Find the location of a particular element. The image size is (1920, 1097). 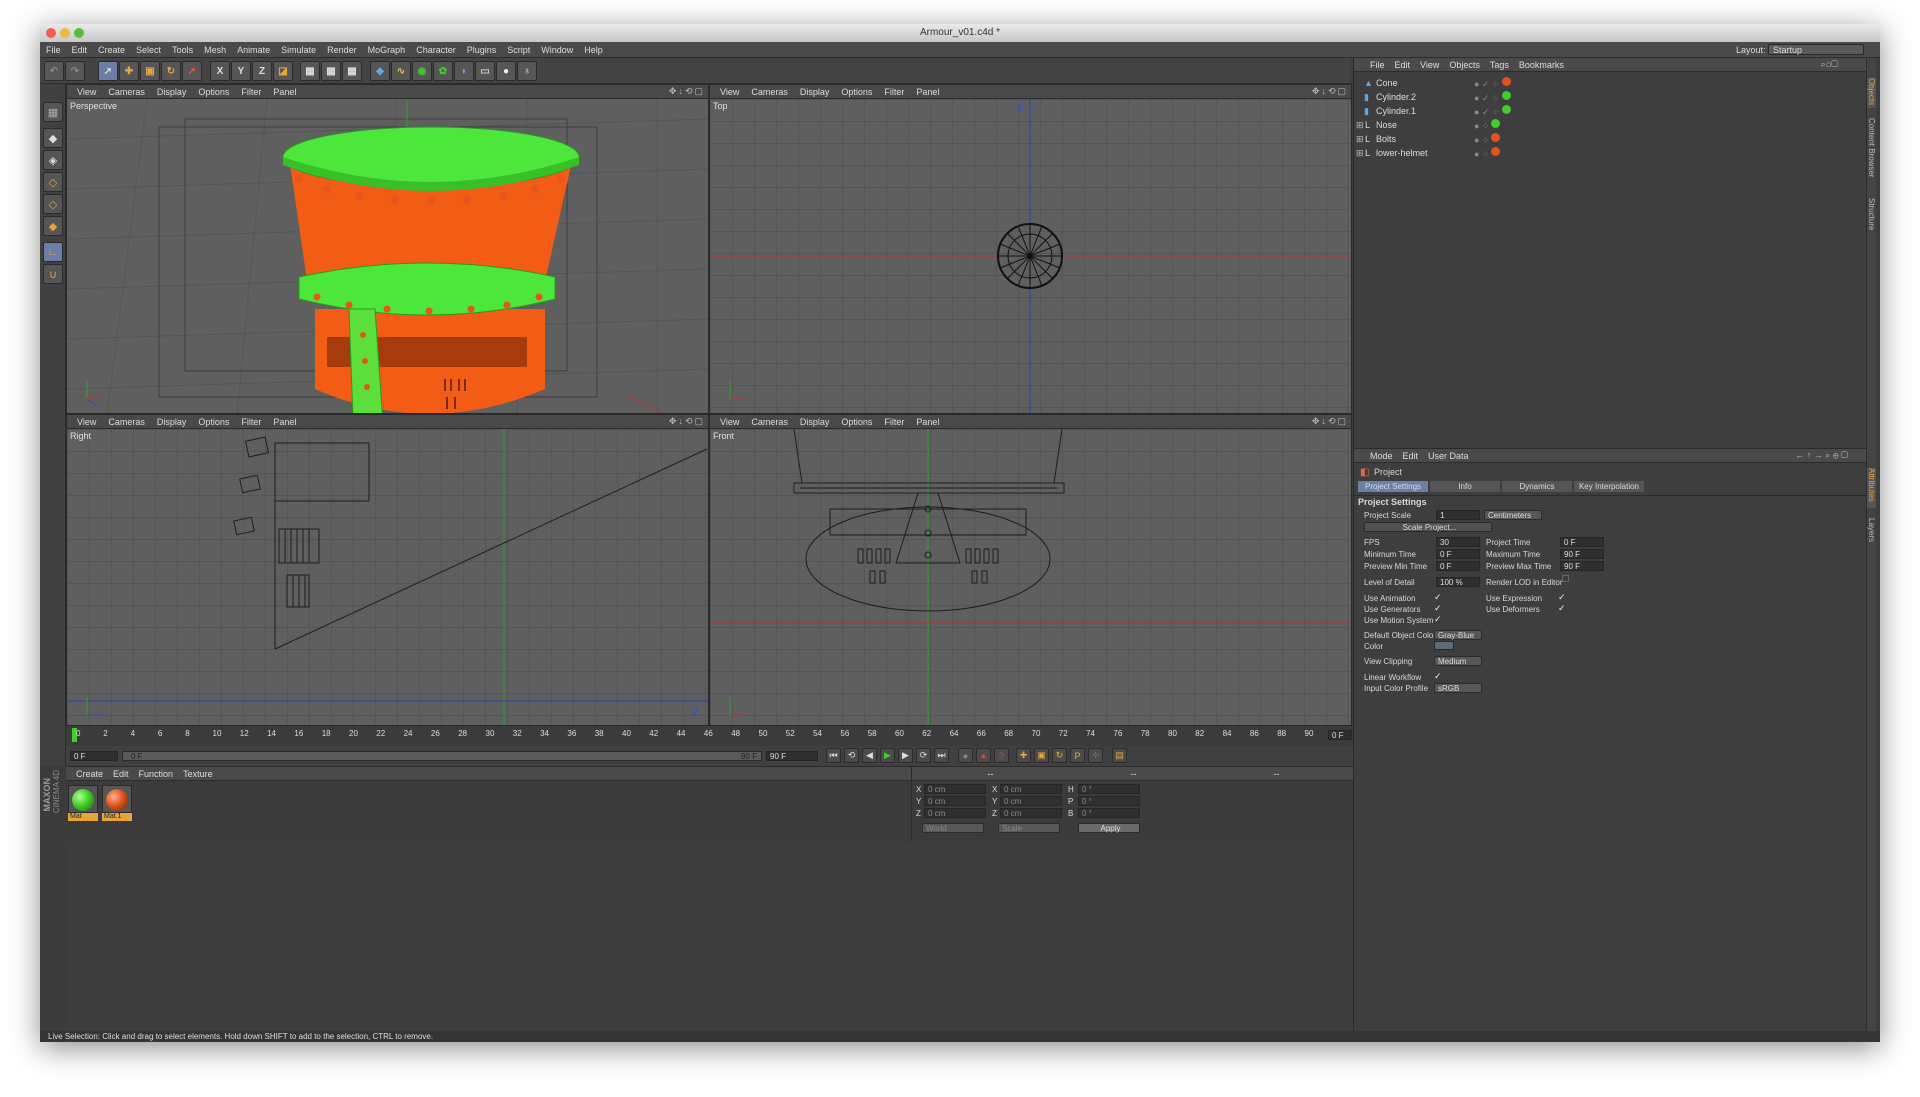

array-generator-icon: ✿ is located at coordinates (443, 71).